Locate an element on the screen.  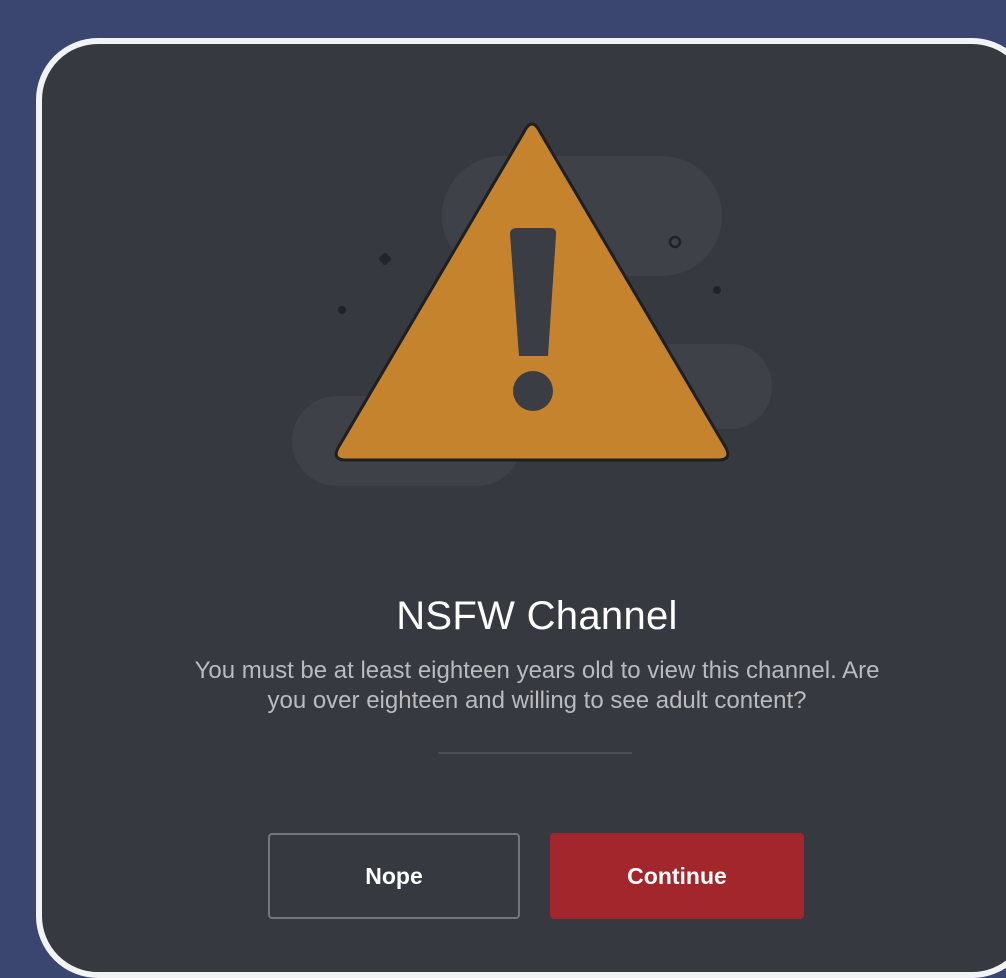
nope-button-label: Nope is located at coordinates (394, 875).